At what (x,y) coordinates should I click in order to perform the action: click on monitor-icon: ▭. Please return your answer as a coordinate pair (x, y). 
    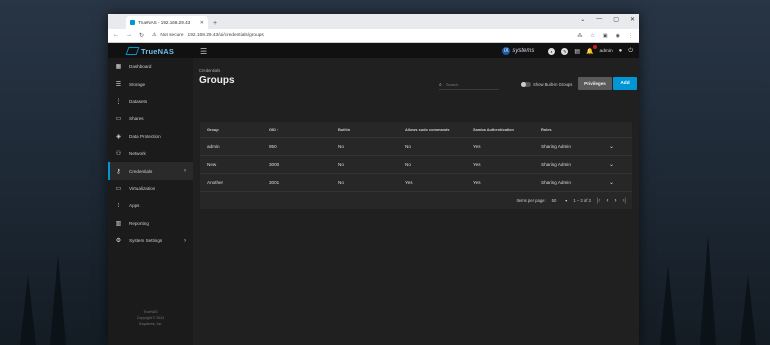
    Looking at the image, I should click on (118, 188).